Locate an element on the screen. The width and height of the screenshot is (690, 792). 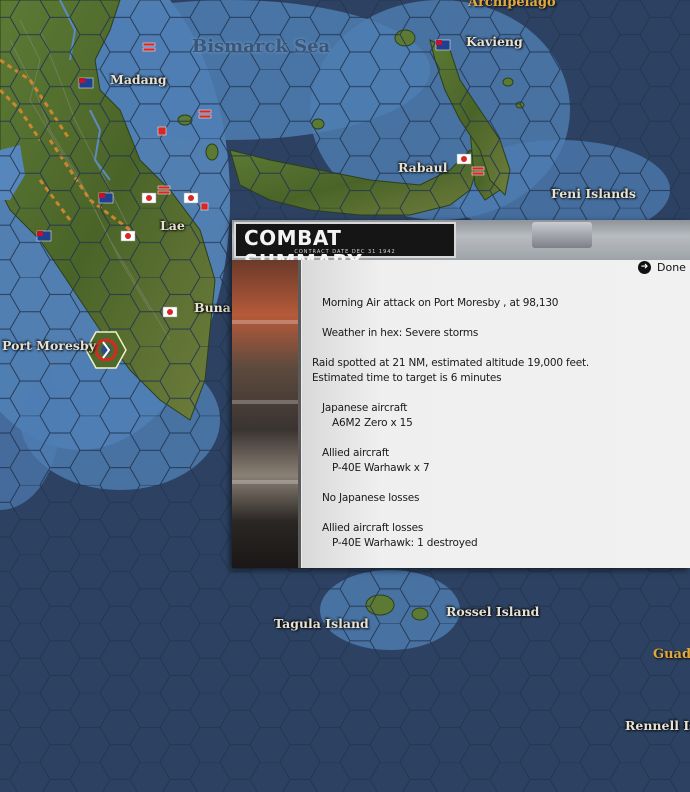
label-guadalcanal-partial: Guad is located at coordinates (671, 654).